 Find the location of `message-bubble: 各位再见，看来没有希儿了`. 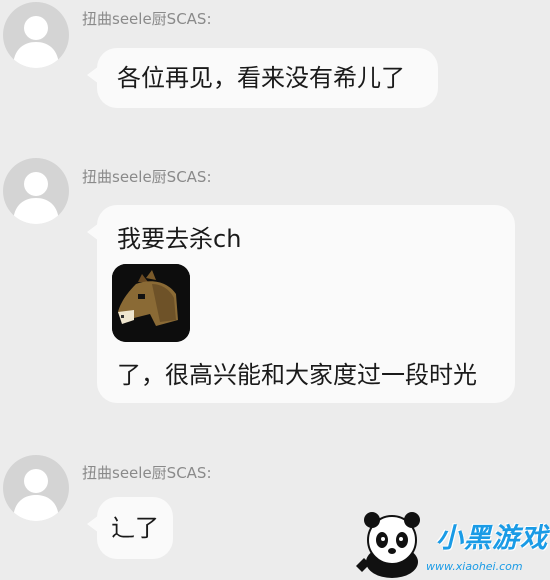

message-bubble: 各位再见，看来没有希儿了 is located at coordinates (262, 78).